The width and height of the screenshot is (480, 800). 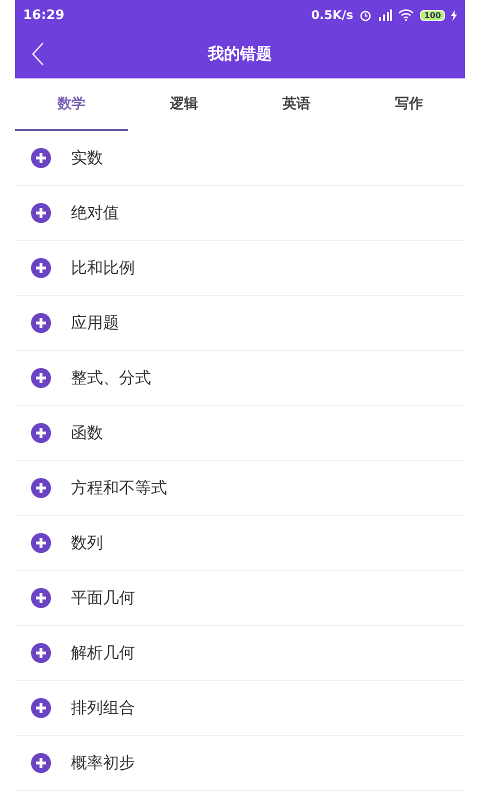 What do you see at coordinates (95, 213) in the screenshot?
I see `topic-label: 绝对值` at bounding box center [95, 213].